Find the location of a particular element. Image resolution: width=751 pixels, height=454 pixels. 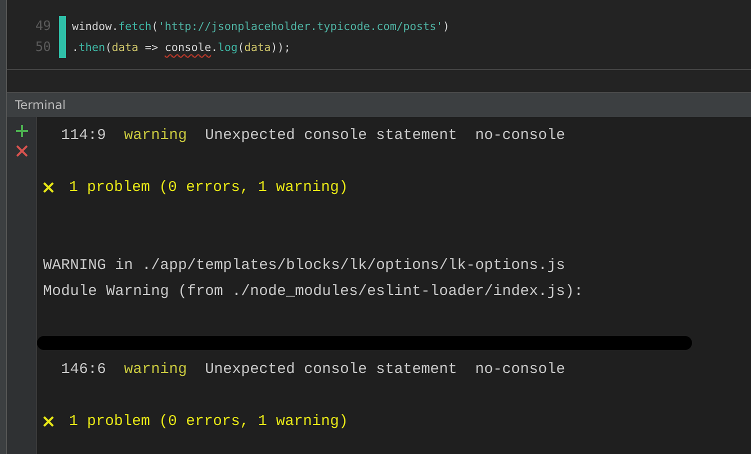

panel-title: Terminal is located at coordinates (40, 105).